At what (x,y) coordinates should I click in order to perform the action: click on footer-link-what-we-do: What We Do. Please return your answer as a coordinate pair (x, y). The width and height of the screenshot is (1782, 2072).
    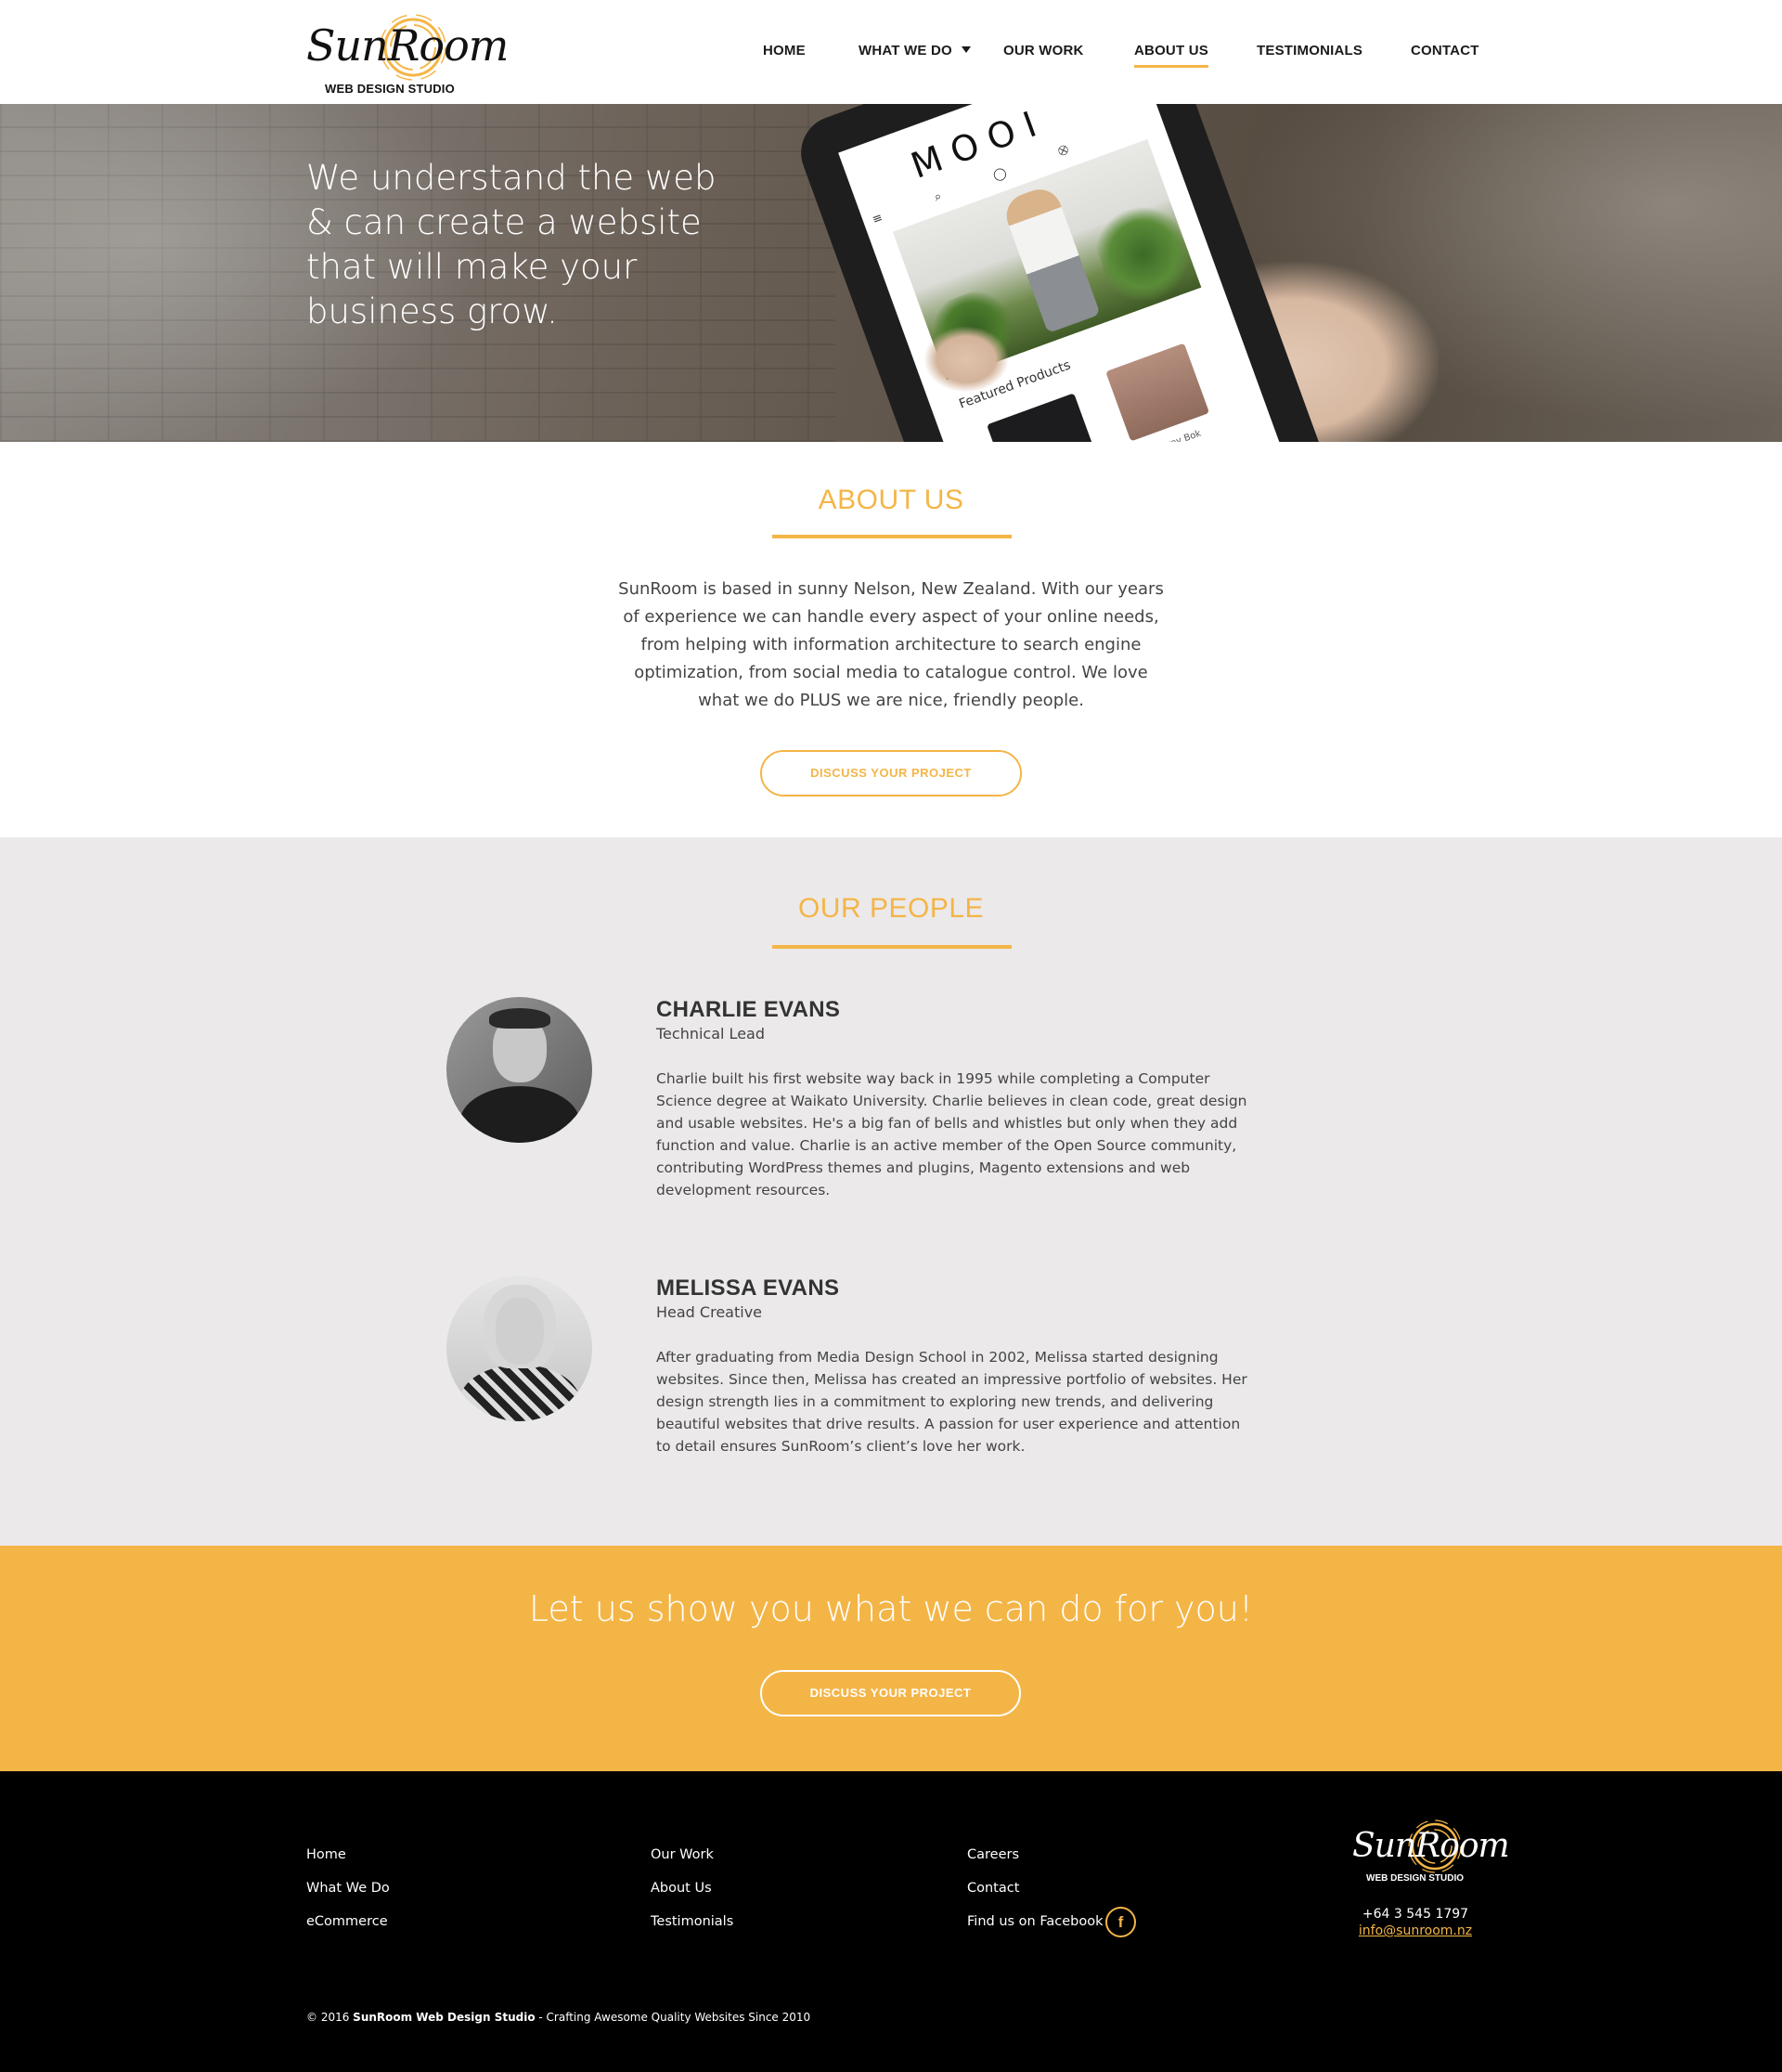
    Looking at the image, I should click on (348, 1889).